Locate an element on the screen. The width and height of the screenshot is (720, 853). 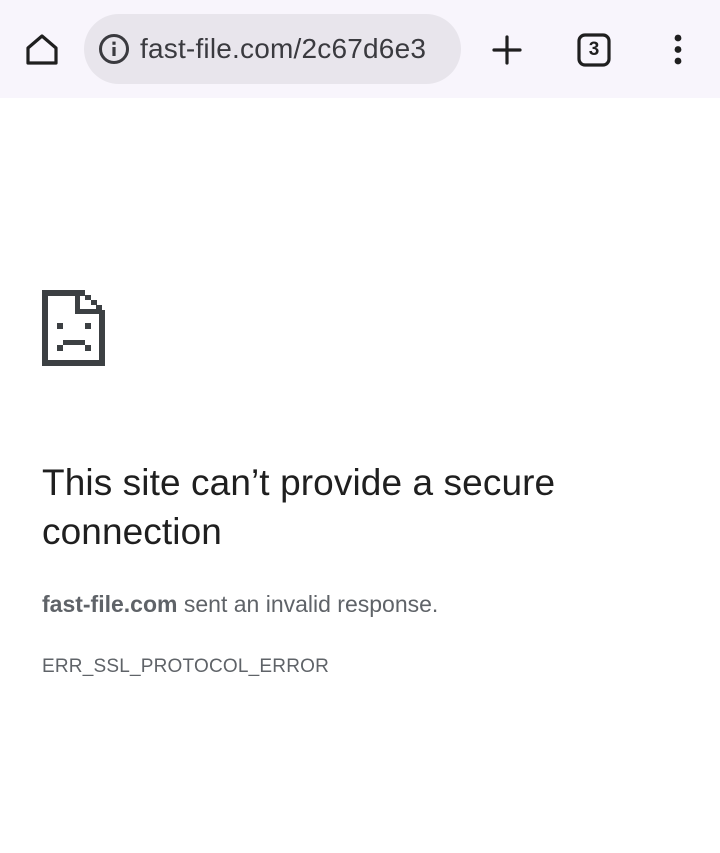
browser-toolbar: fast-file.com/2c67d6e3 3 is located at coordinates (360, 49).